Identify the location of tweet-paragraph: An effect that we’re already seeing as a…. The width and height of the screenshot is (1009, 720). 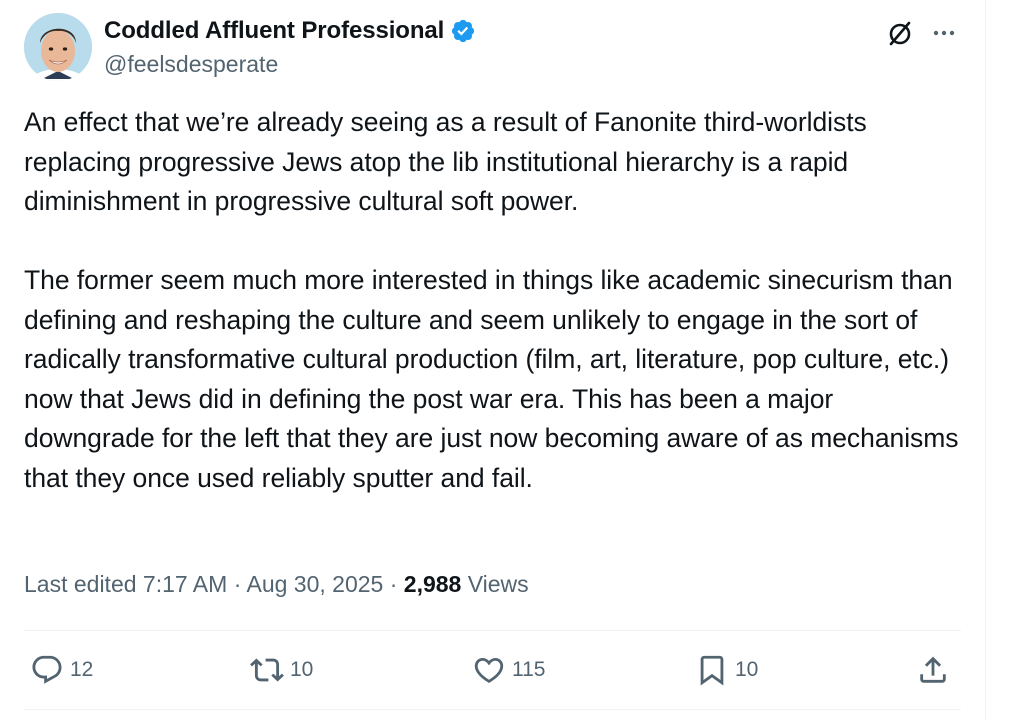
(445, 161).